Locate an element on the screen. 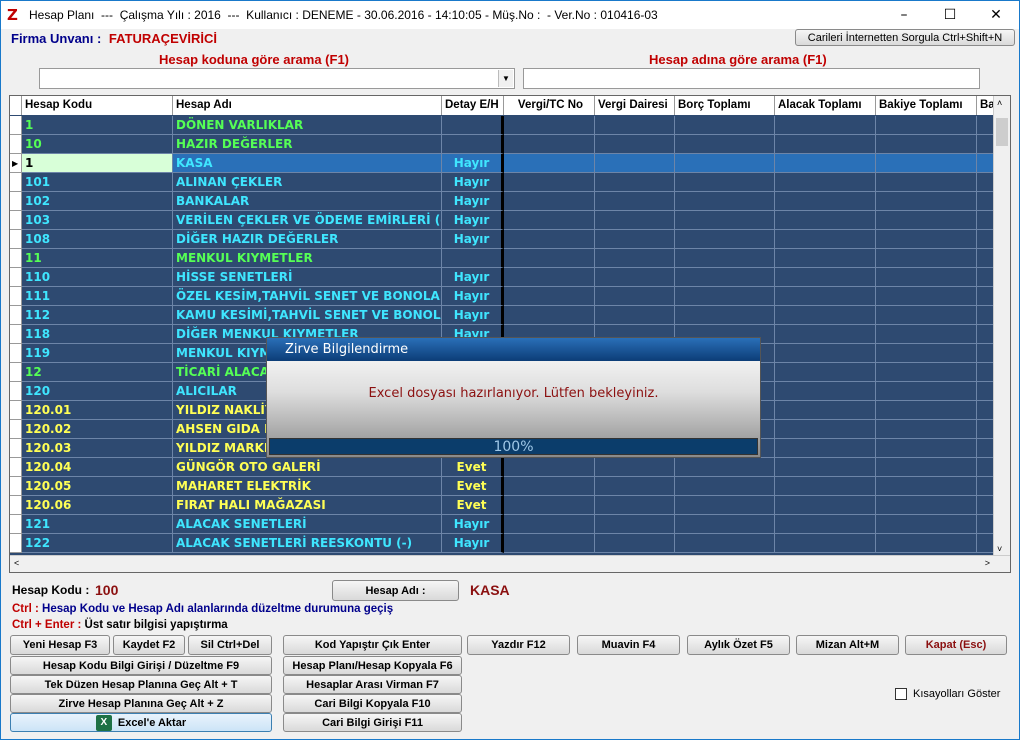 Image resolution: width=1020 pixels, height=740 pixels. cari-kopyala-button: Cari Bilgi Kopyala F10 is located at coordinates (372, 703).